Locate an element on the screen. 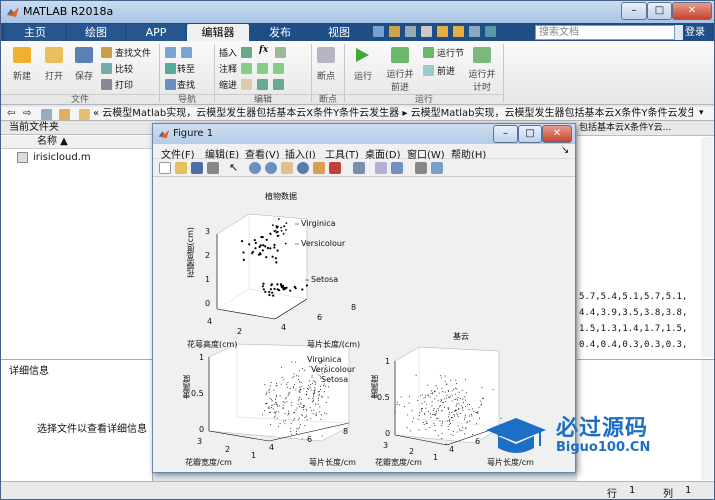 The height and width of the screenshot is (500, 715). save-figure-icon is located at coordinates (197, 168).